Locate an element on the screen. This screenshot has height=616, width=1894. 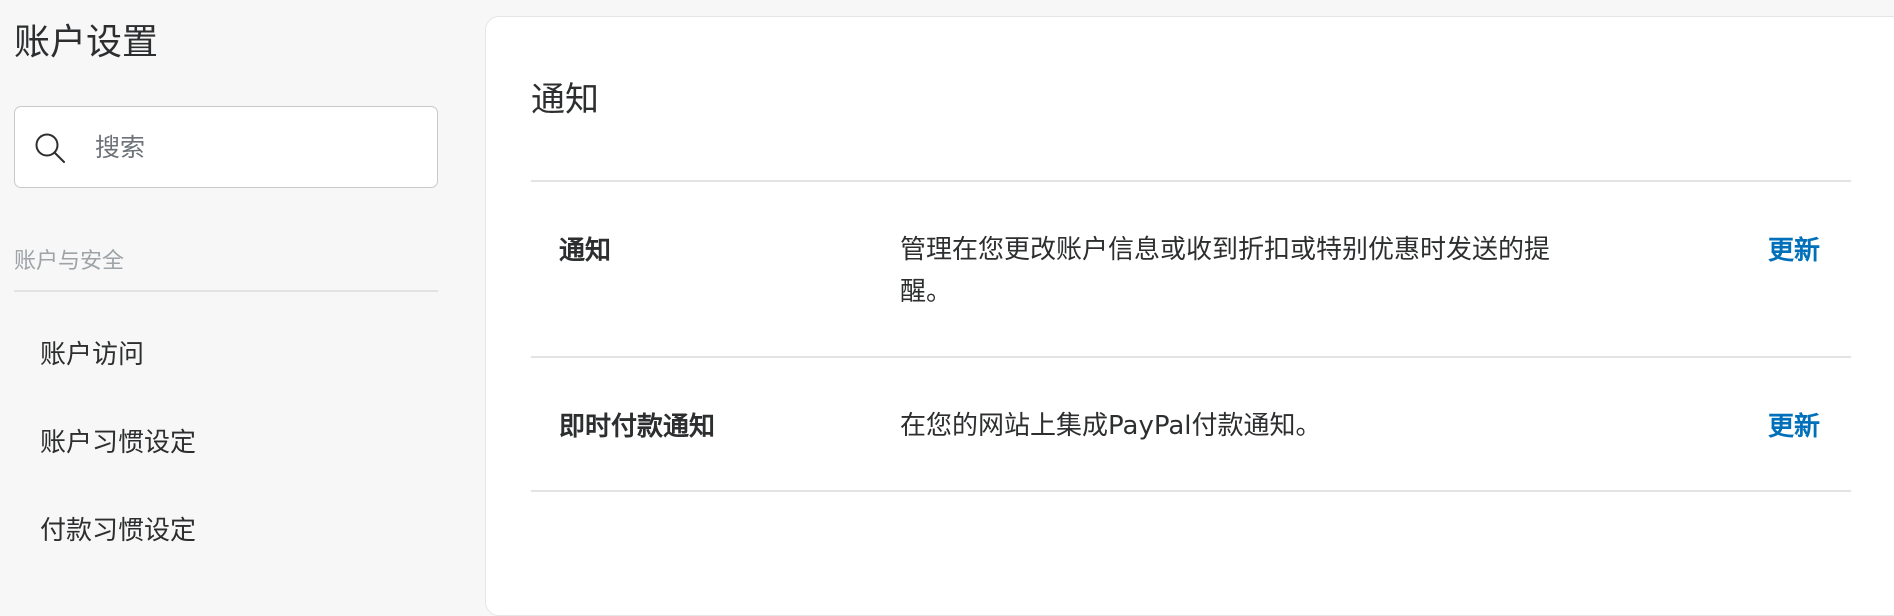
section-label-account-security: 账户与安全 is located at coordinates (69, 261).